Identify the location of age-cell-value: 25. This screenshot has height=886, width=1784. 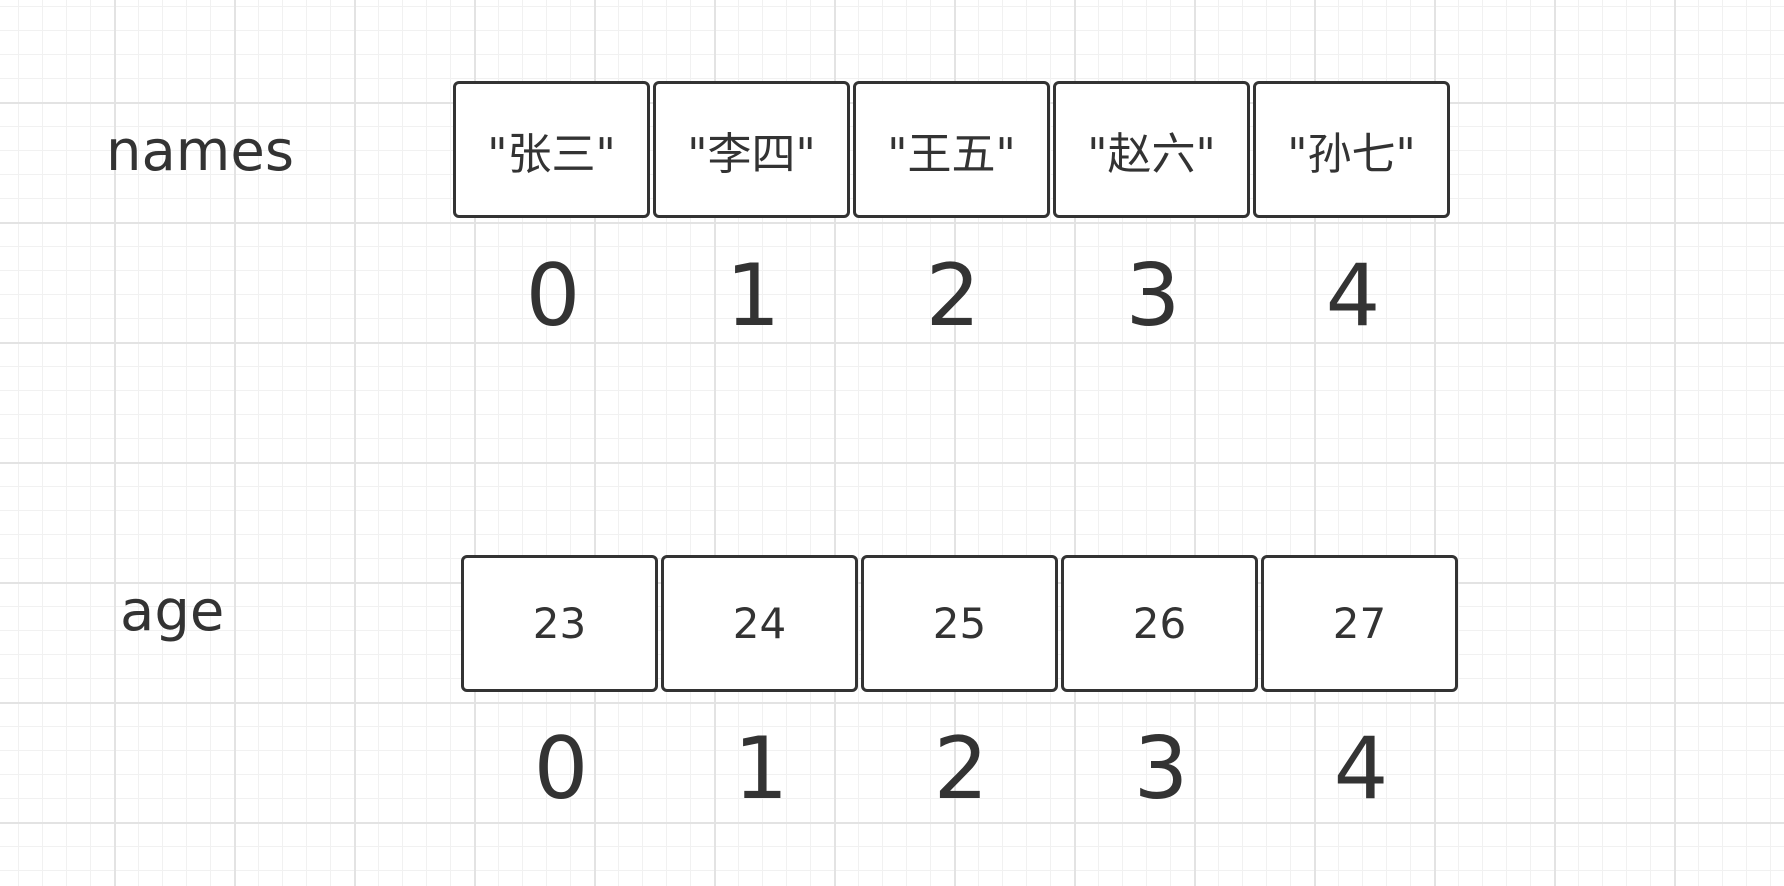
(959, 623).